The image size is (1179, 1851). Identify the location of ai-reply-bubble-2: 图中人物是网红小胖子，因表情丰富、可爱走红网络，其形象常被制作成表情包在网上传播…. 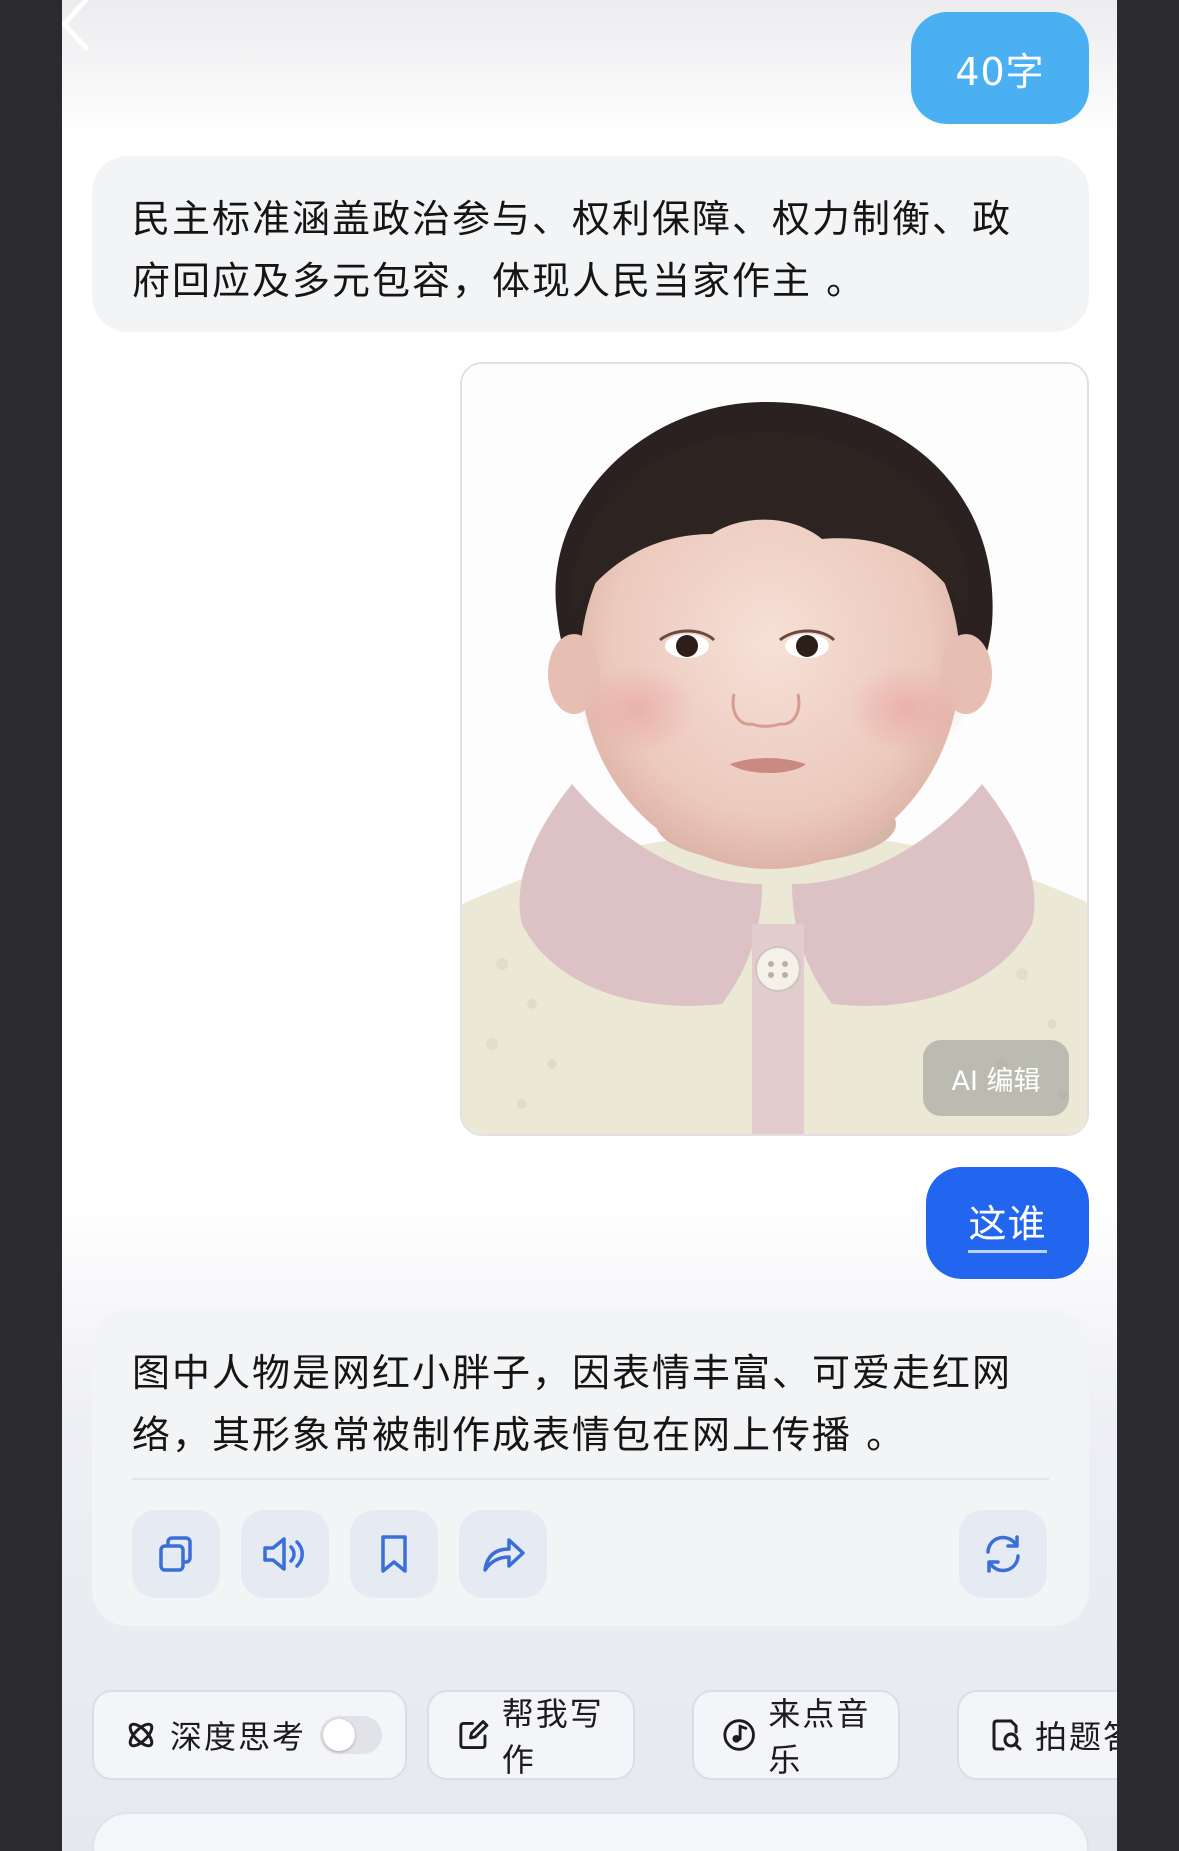
(590, 1468).